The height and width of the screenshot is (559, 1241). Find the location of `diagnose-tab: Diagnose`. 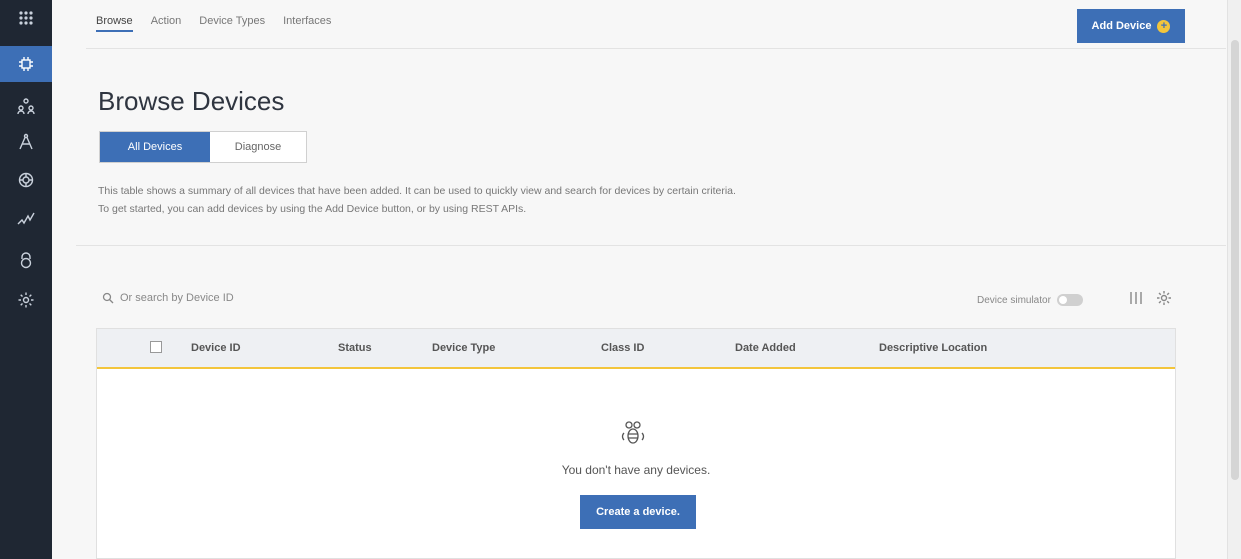

diagnose-tab: Diagnose is located at coordinates (258, 147).